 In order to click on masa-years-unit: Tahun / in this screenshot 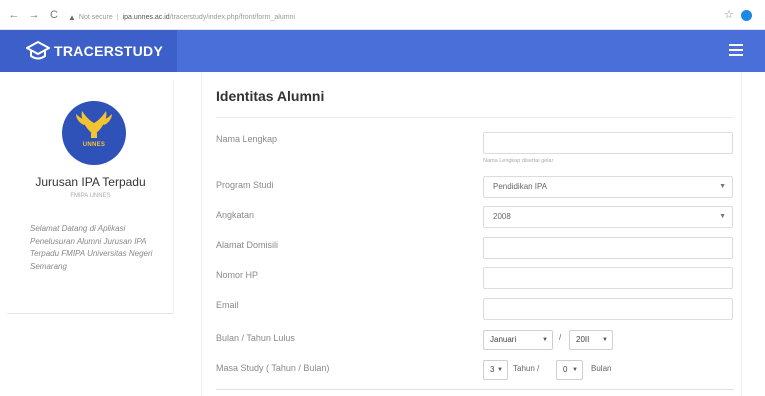, I will do `click(526, 368)`.